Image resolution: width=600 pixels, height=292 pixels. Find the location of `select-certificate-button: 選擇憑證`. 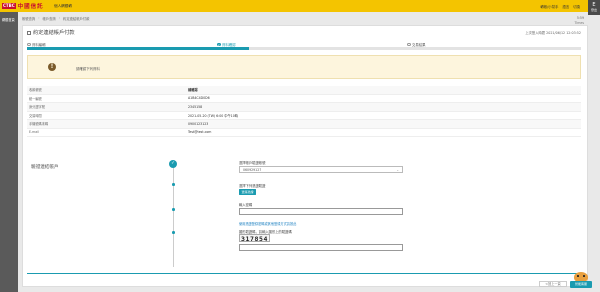

select-certificate-button: 選擇憑證 is located at coordinates (247, 192).